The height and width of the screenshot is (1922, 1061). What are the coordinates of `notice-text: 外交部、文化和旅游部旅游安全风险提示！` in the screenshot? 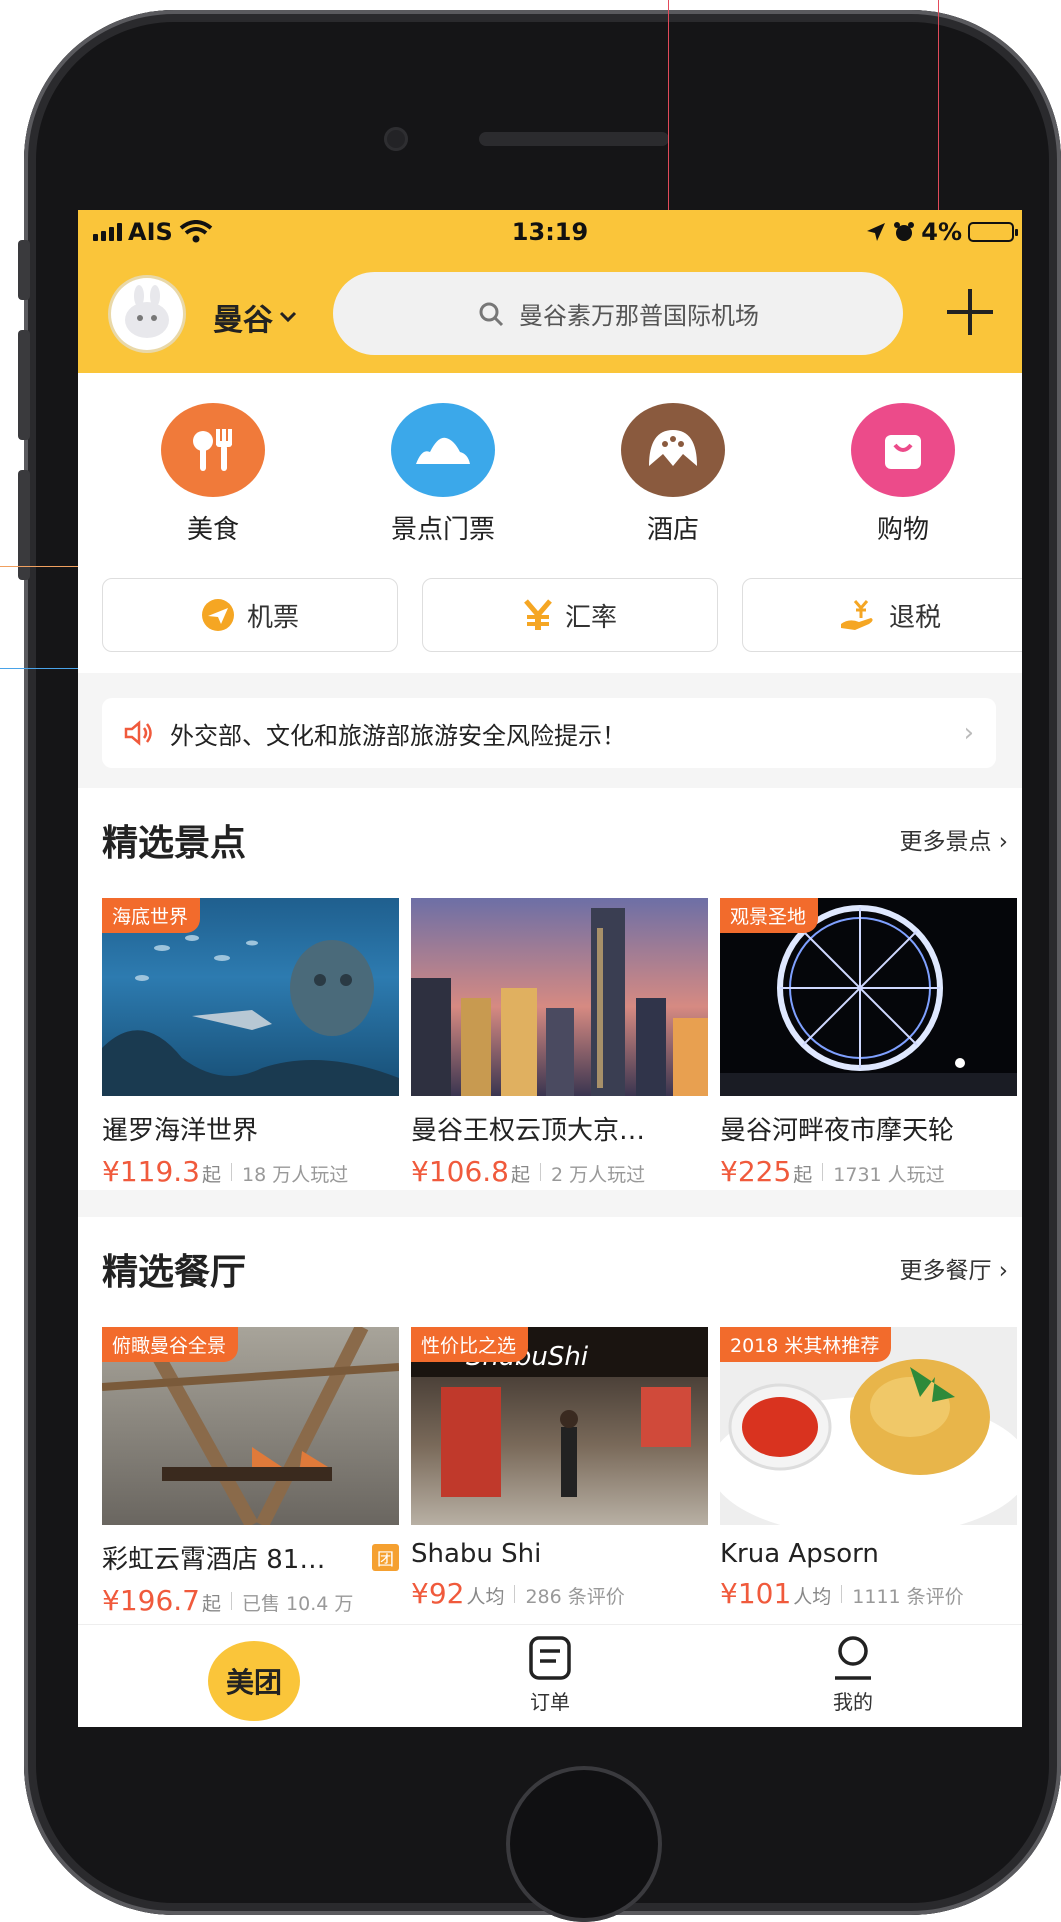 It's located at (398, 735).